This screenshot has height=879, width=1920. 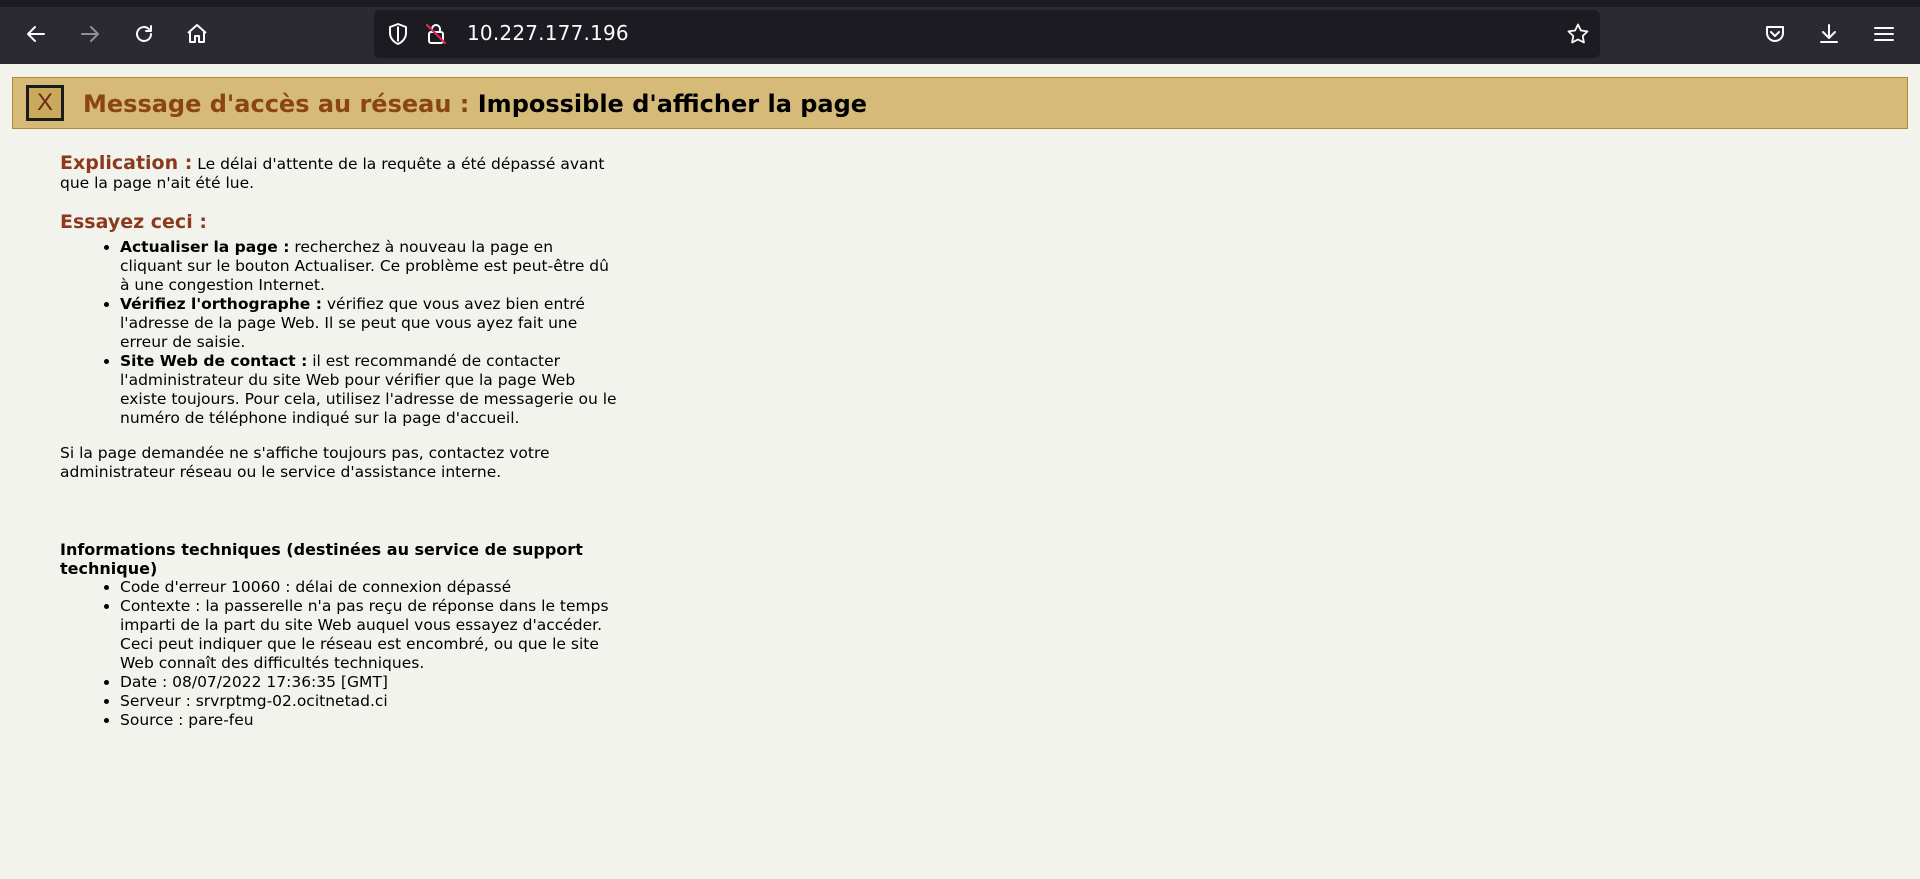 I want to click on reload-button, so click(x=144, y=34).